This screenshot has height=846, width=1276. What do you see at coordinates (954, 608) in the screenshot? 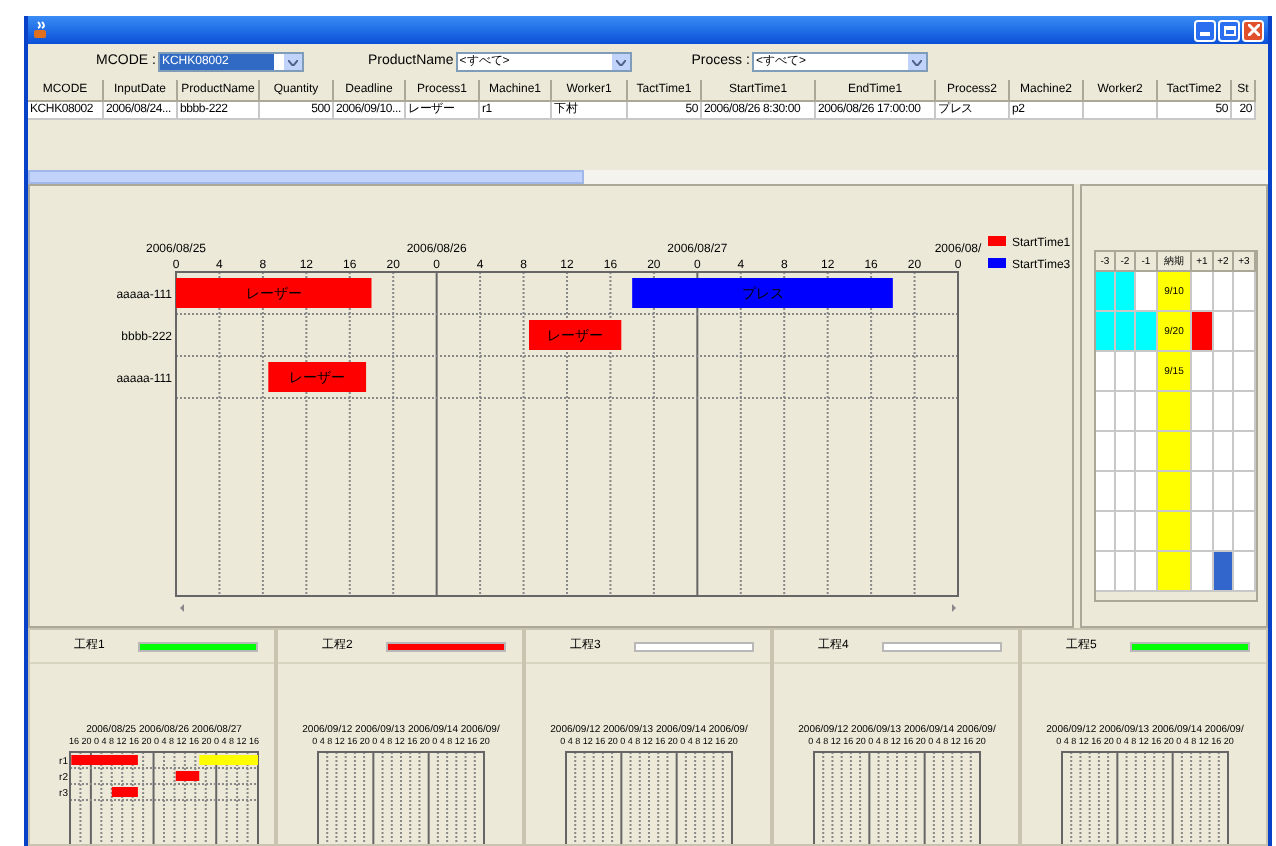
I see `scroll-right-icon` at bounding box center [954, 608].